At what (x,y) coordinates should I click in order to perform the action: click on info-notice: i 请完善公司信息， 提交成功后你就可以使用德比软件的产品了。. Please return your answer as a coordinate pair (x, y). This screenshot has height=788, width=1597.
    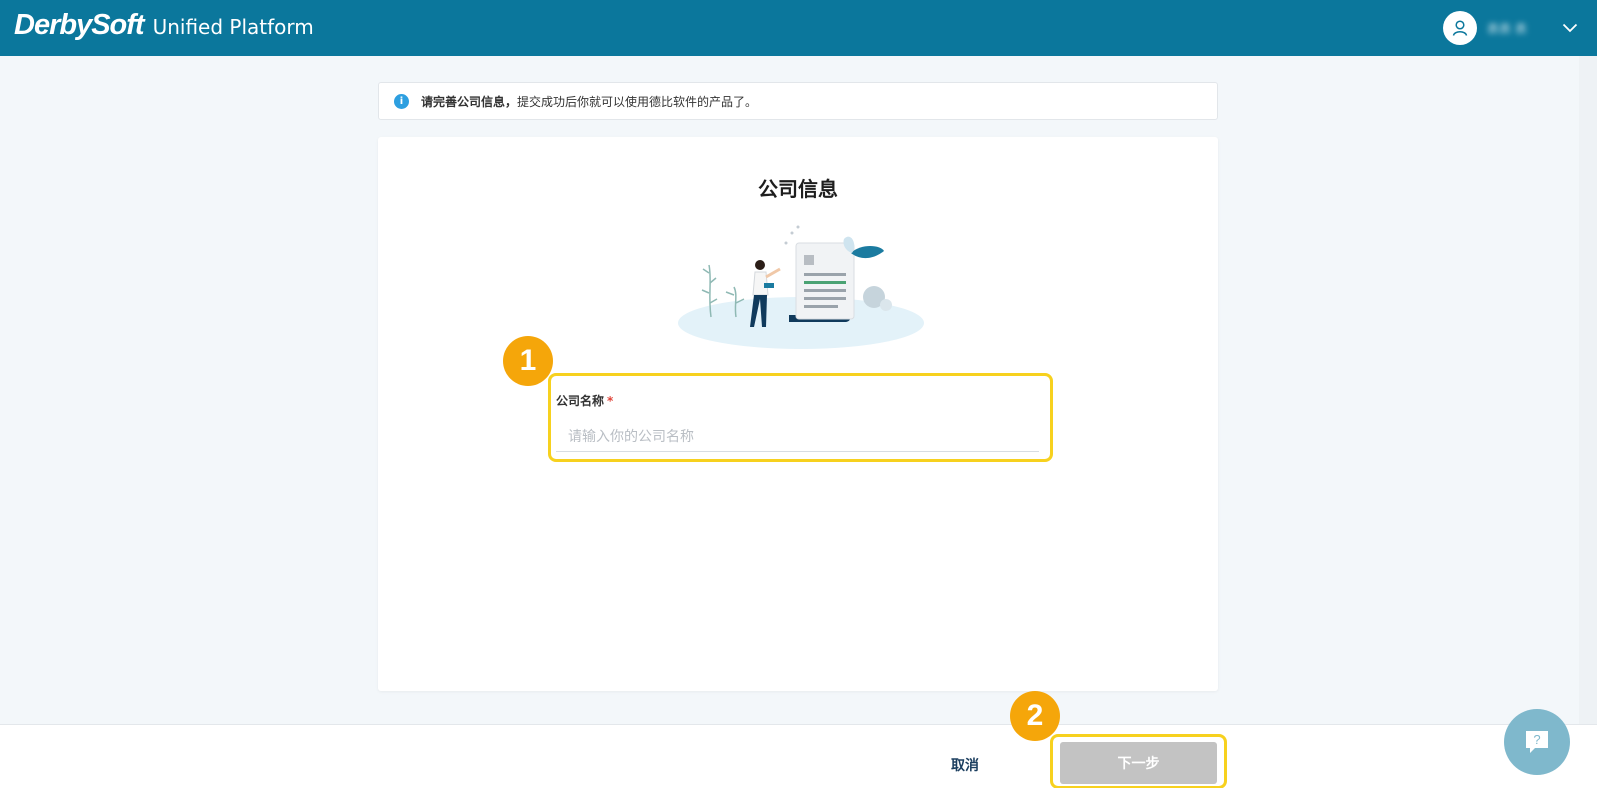
    Looking at the image, I should click on (798, 101).